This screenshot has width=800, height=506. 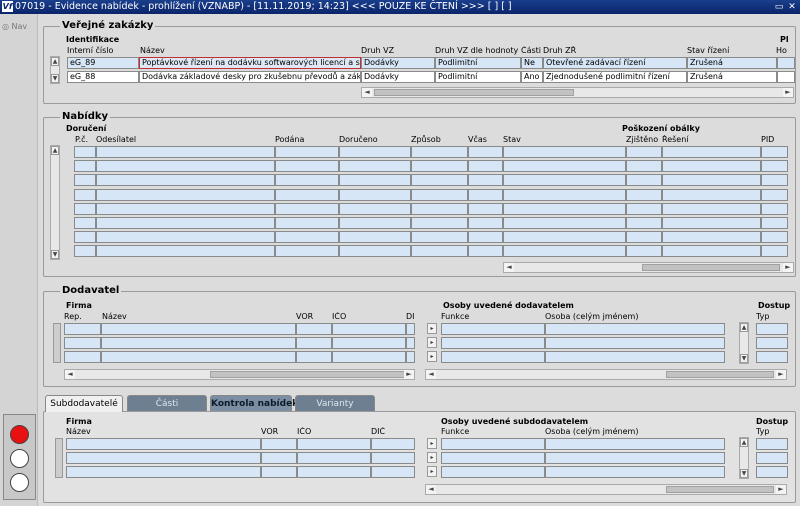 What do you see at coordinates (615, 63) in the screenshot?
I see `row1-druh-zr: Otevřené zadávací řízení` at bounding box center [615, 63].